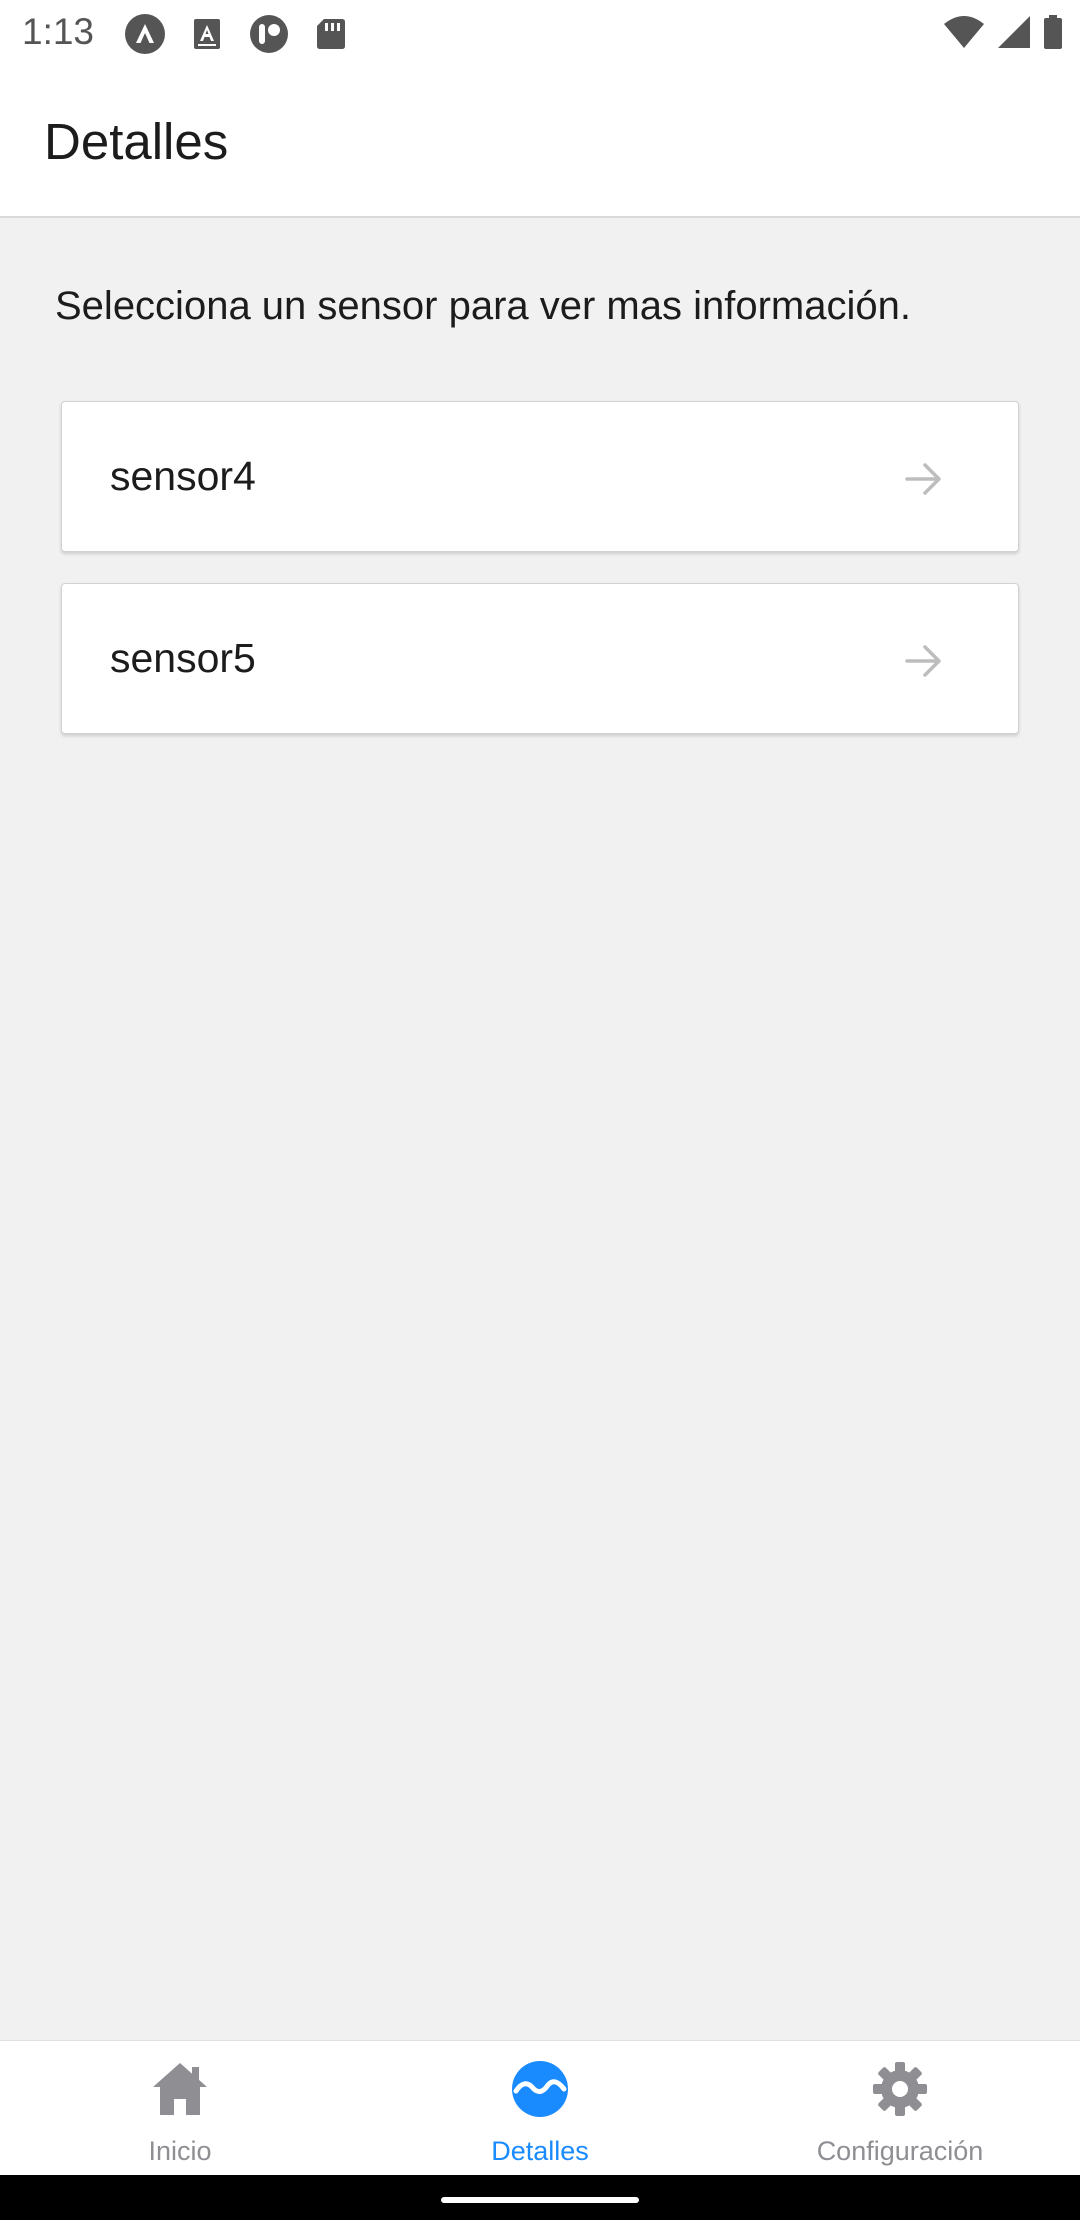  I want to click on page-title: Detalles, so click(136, 141).